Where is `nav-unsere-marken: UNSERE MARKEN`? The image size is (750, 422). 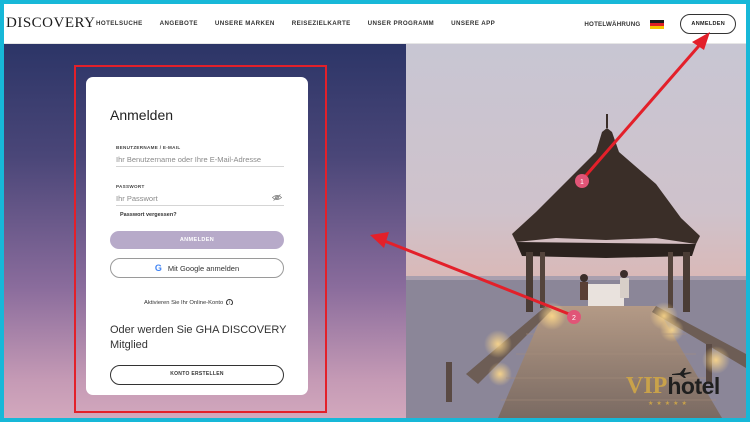 nav-unsere-marken: UNSERE MARKEN is located at coordinates (245, 23).